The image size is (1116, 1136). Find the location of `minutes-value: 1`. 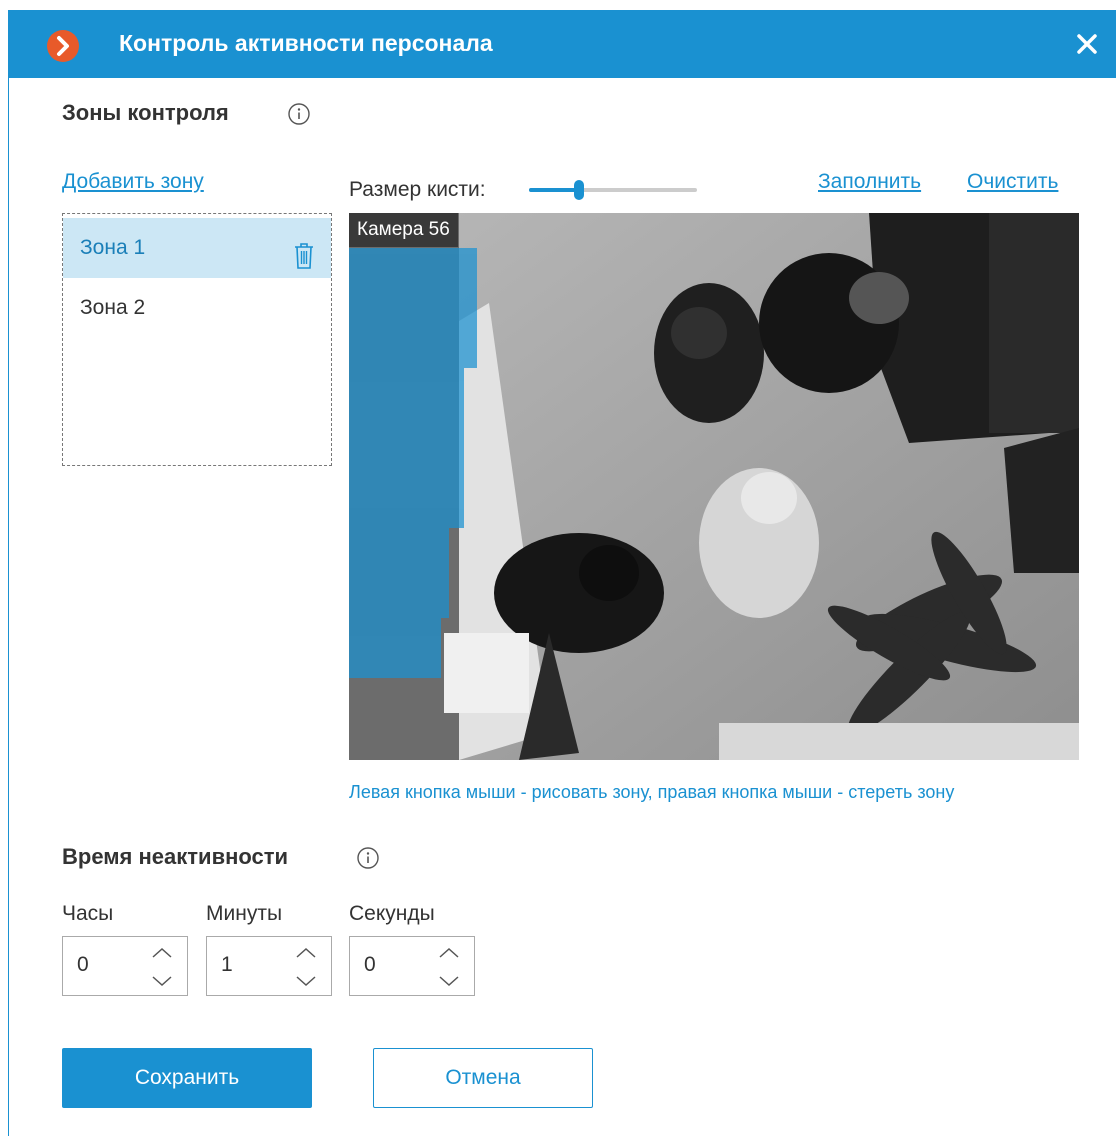

minutes-value: 1 is located at coordinates (227, 965).